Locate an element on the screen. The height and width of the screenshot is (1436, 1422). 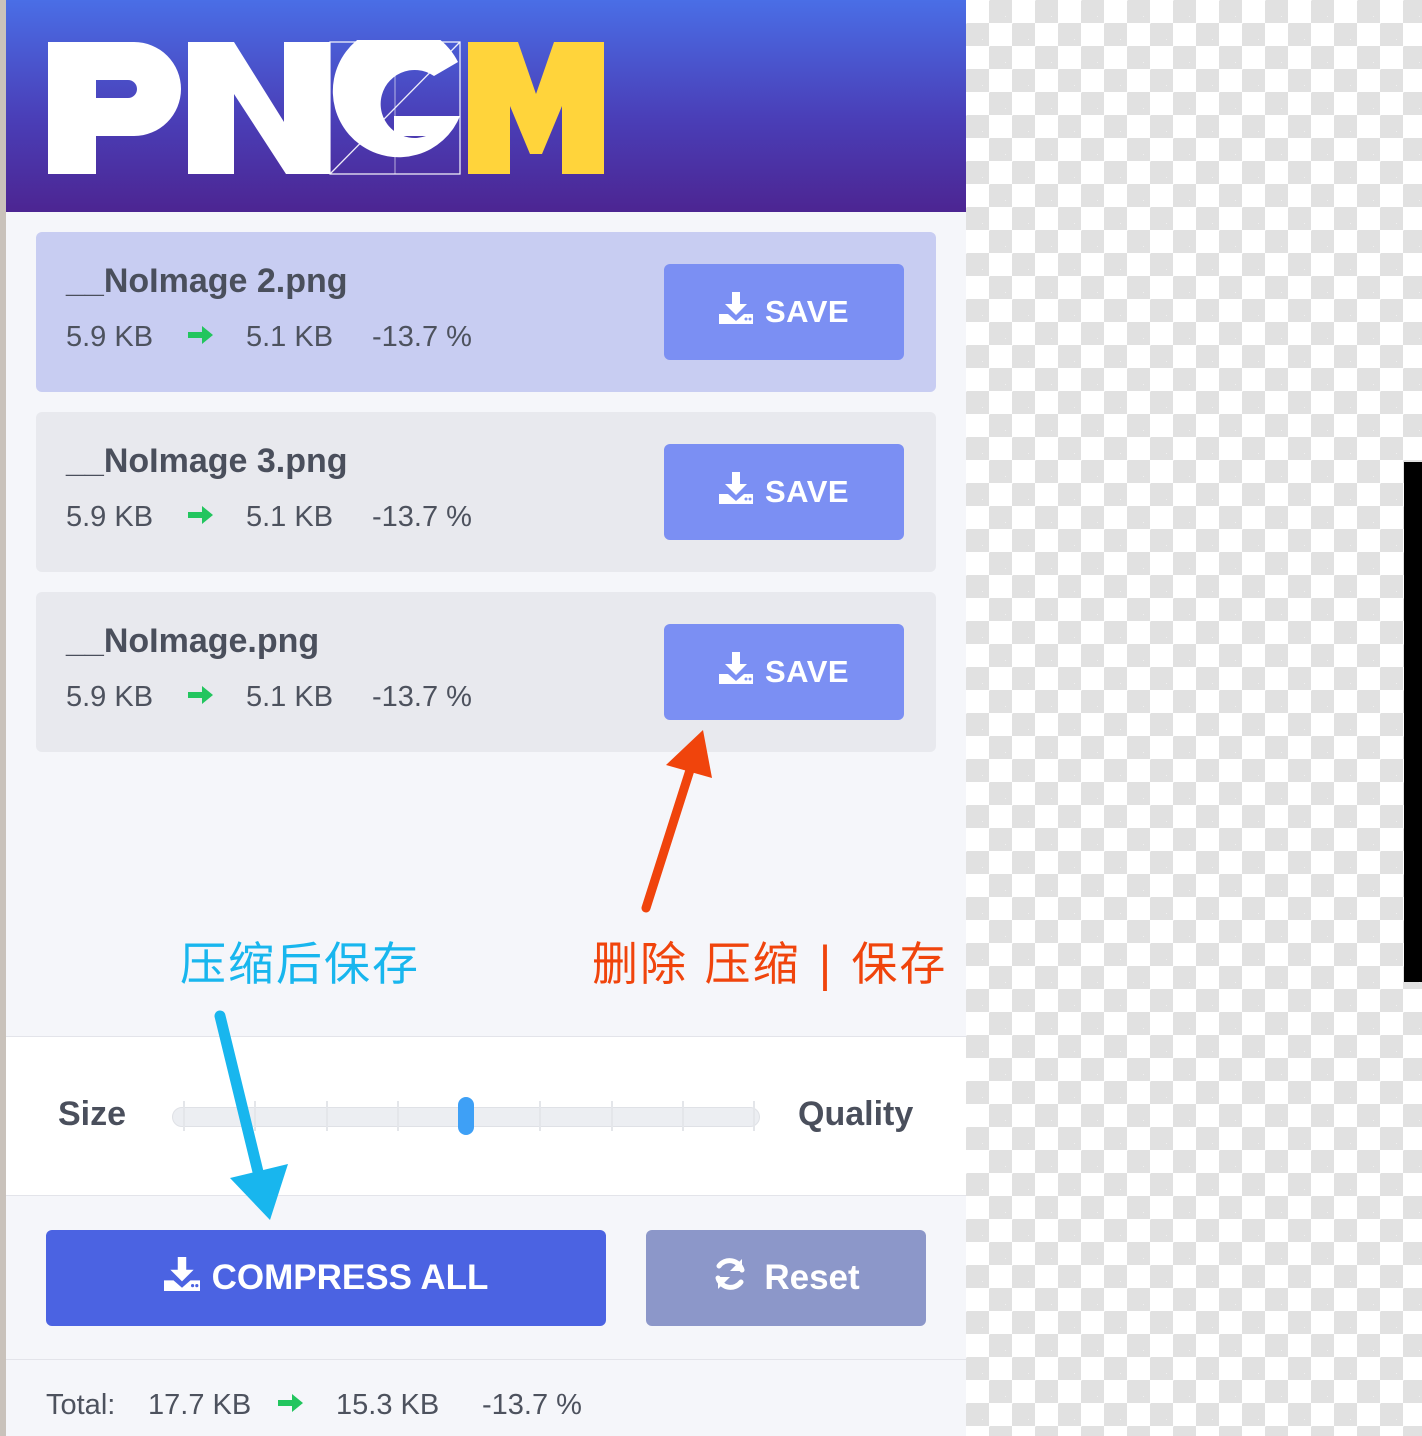
file-item: __NoImage 3.png 5.9 KB 5.1 KB -13.7 % SAVE is located at coordinates (486, 492).